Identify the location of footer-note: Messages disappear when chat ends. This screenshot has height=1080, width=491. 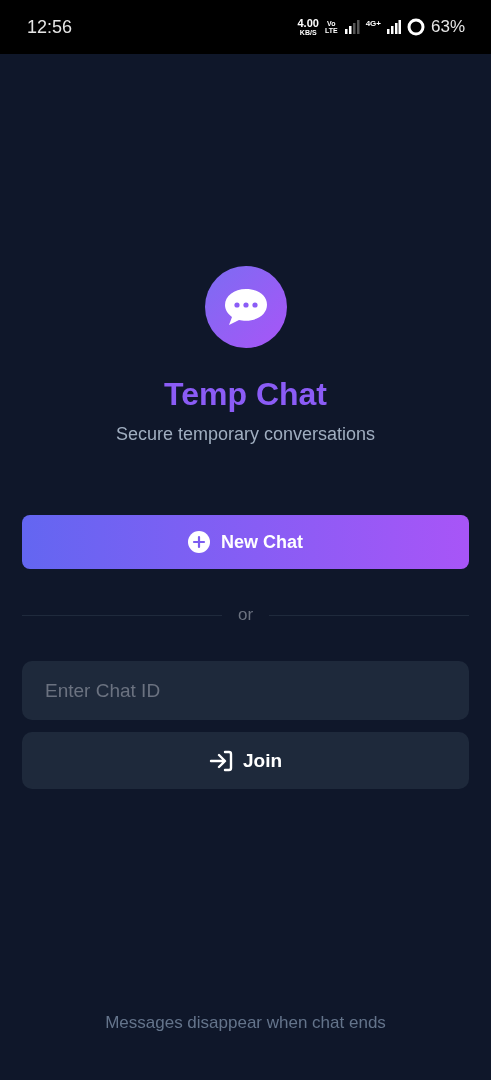
(245, 1023).